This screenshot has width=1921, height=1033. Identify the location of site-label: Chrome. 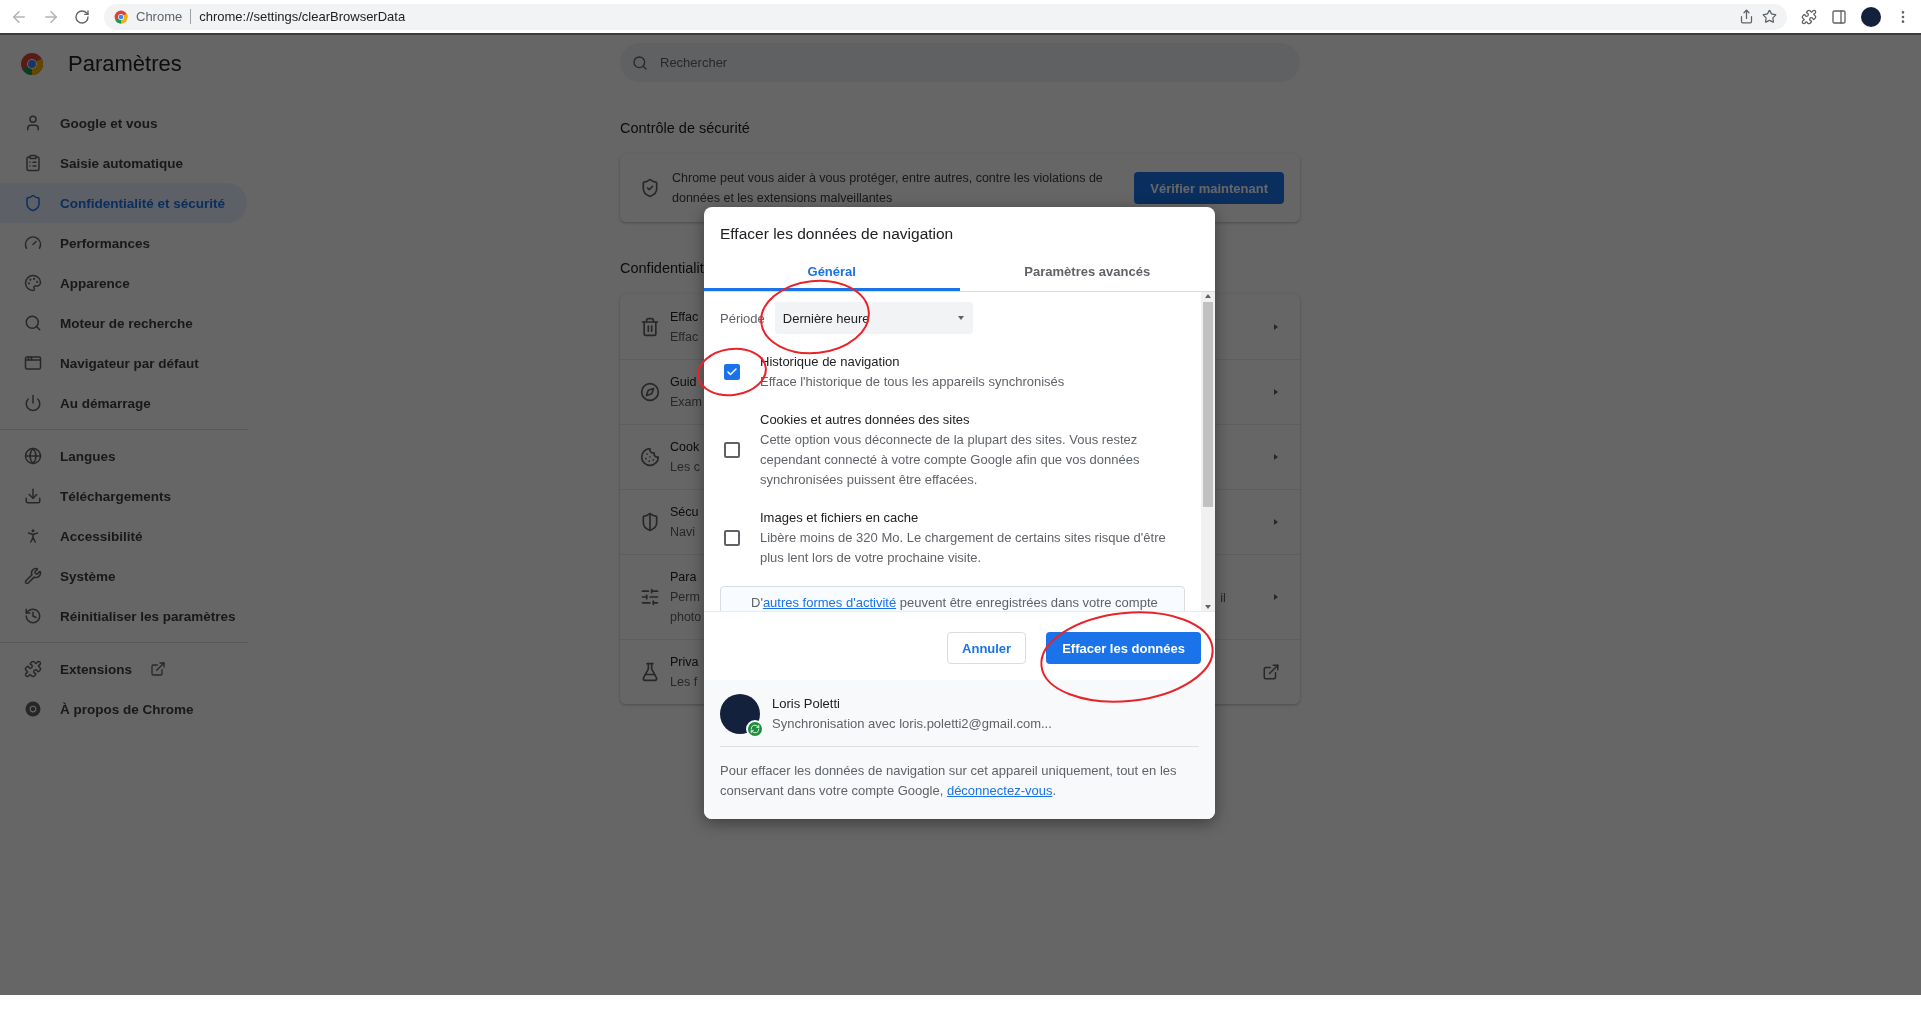
(164, 16).